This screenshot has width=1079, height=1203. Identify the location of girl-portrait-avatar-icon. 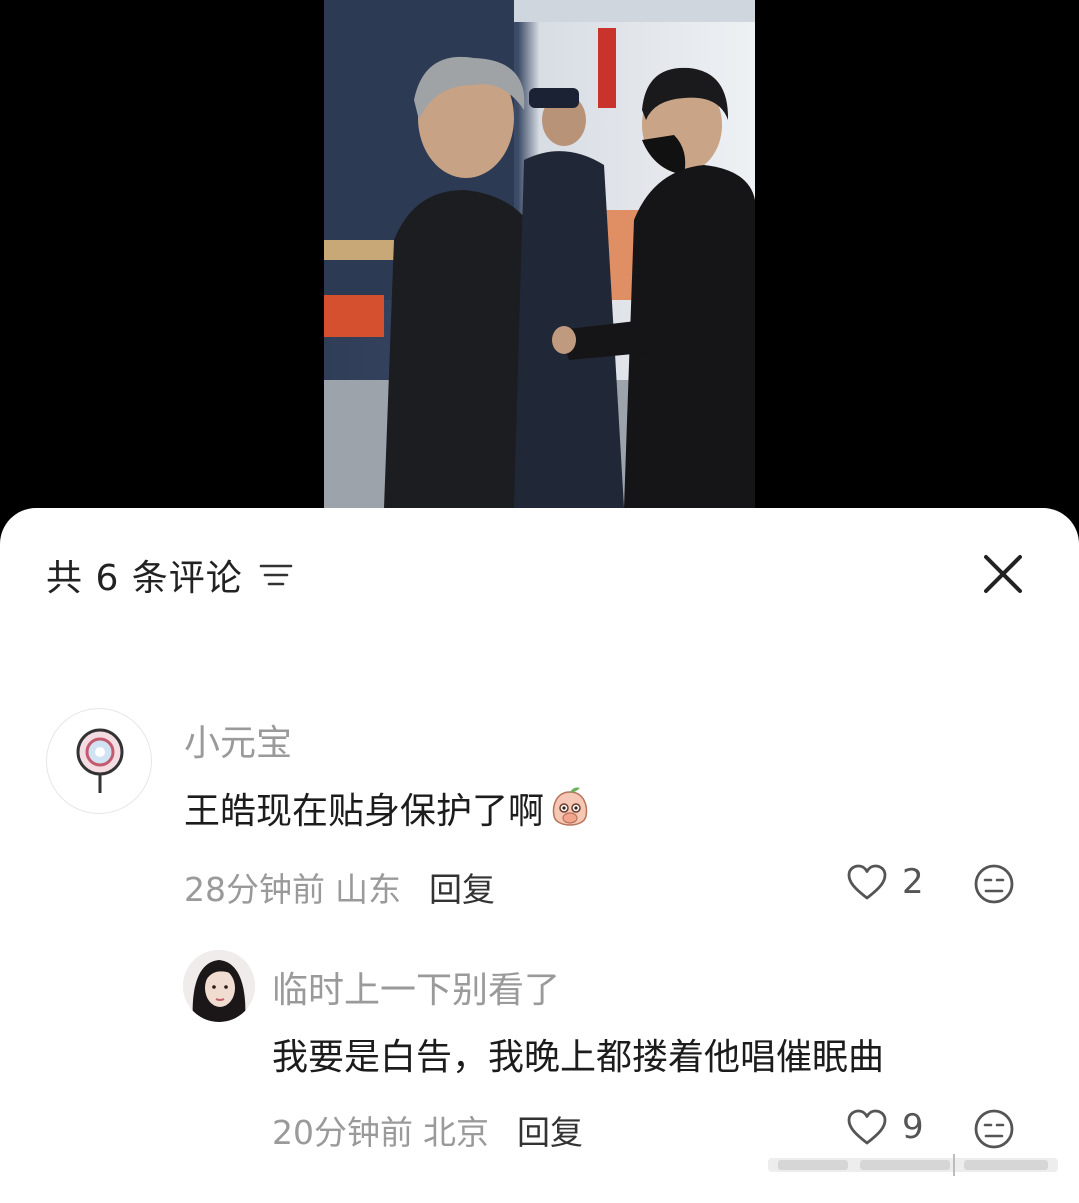
(219, 986).